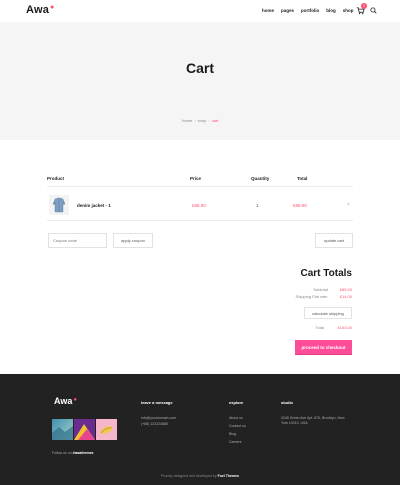  Describe the element at coordinates (187, 120) in the screenshot. I see `breadcrumb-home: Home` at that location.